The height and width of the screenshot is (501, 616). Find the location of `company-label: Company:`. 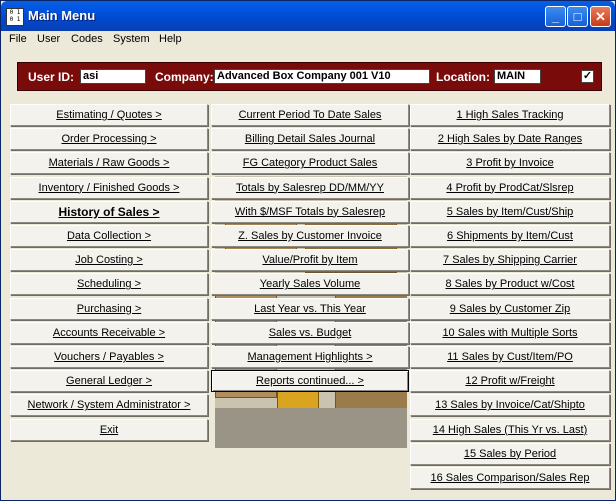

company-label: Company: is located at coordinates (184, 77).